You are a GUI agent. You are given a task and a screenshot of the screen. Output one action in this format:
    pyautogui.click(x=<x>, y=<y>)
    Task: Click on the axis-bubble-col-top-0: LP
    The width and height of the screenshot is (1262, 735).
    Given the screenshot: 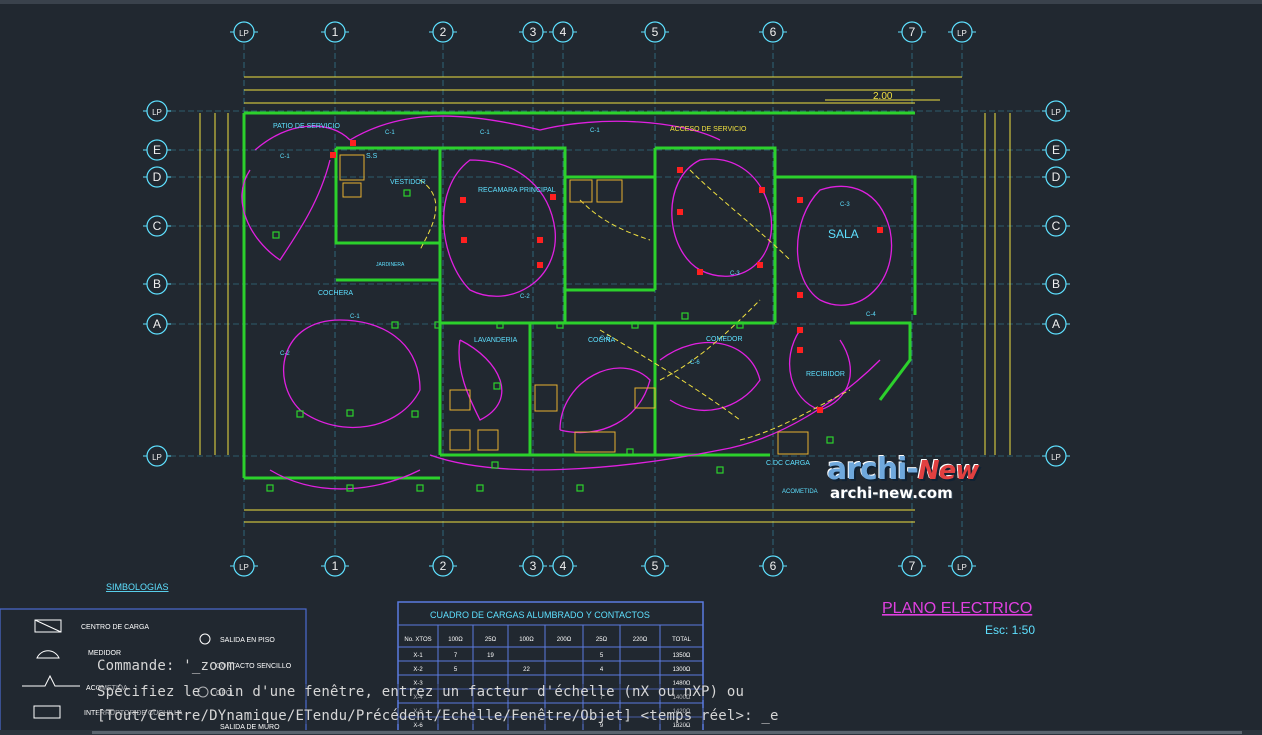 What is the action you would take?
    pyautogui.click(x=244, y=32)
    